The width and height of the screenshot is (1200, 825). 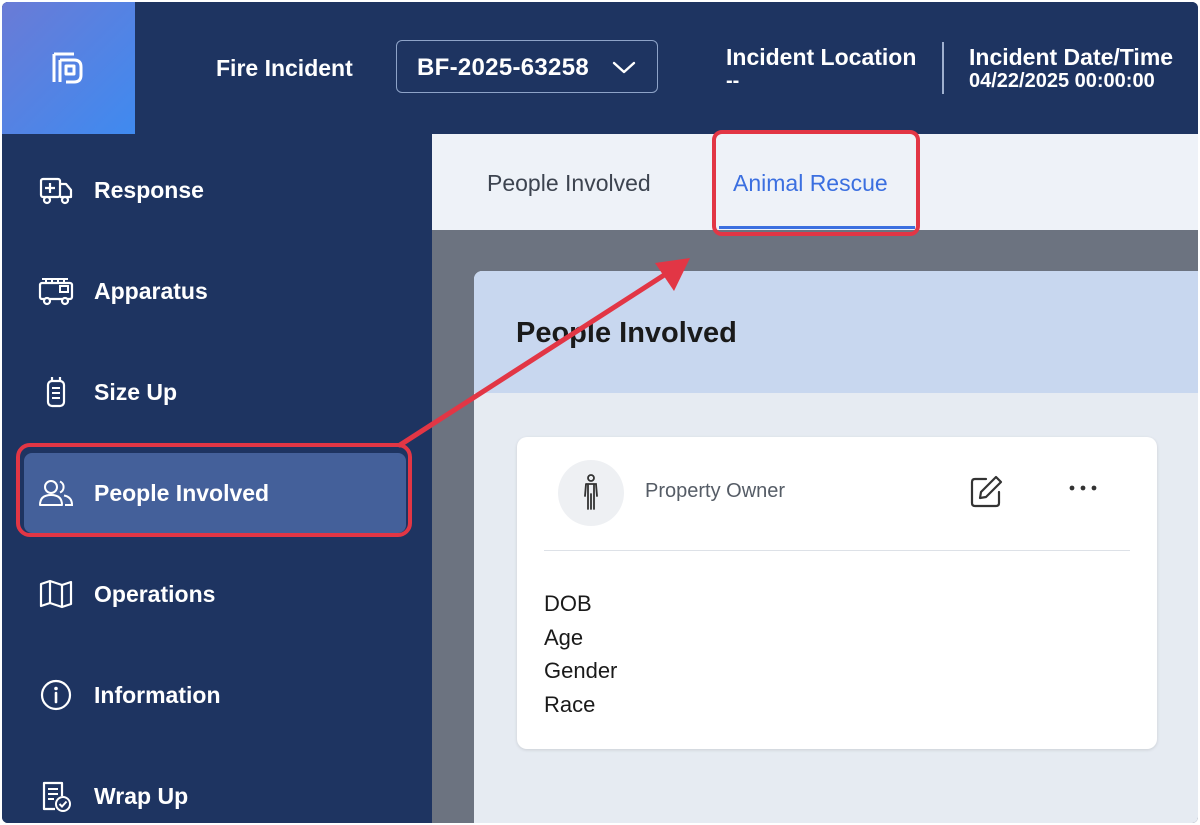 I want to click on sidebar-item-label: Response, so click(x=149, y=190).